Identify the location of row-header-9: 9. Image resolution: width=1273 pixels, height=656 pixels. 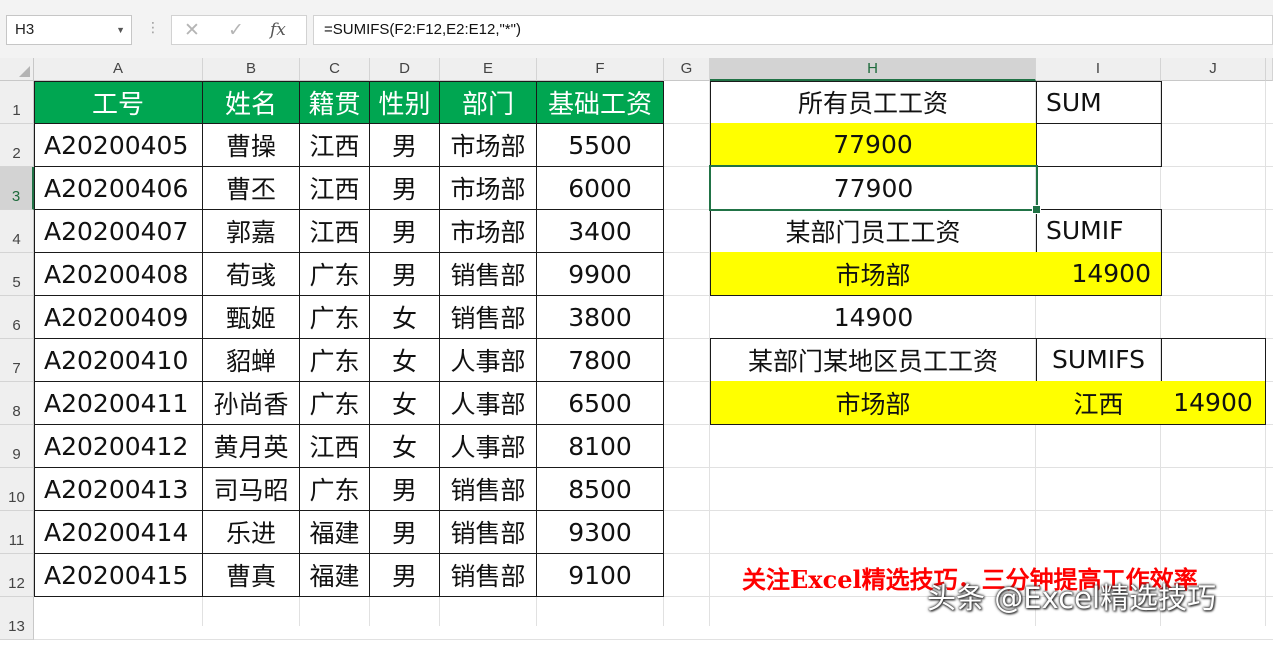
(17, 446).